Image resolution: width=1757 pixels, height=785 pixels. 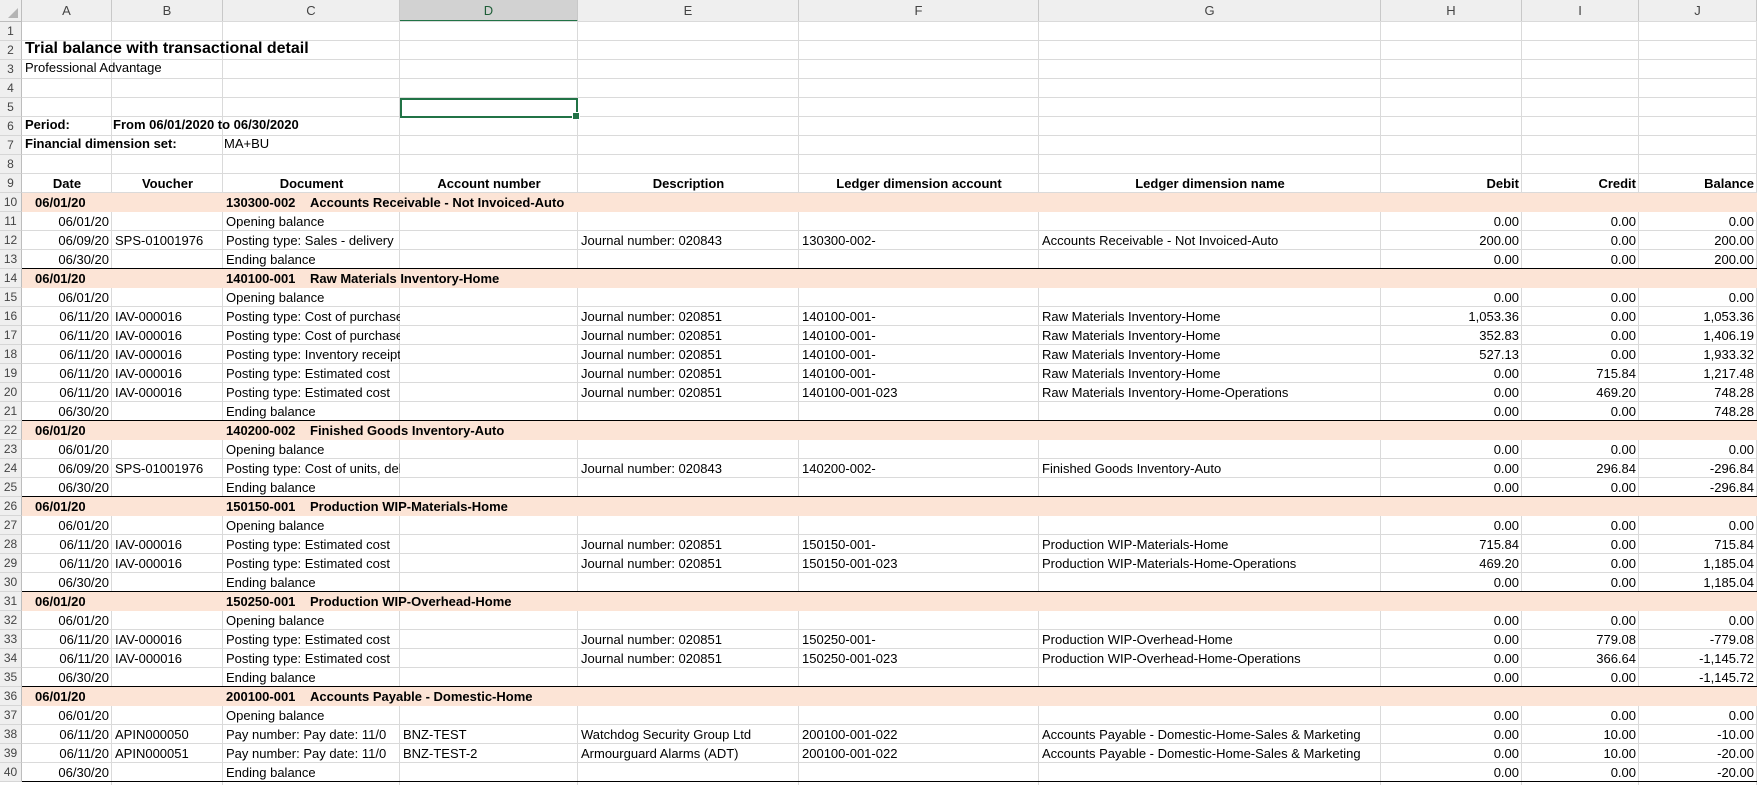 I want to click on cell-ledger-account: 150250-001-, so click(x=919, y=639).